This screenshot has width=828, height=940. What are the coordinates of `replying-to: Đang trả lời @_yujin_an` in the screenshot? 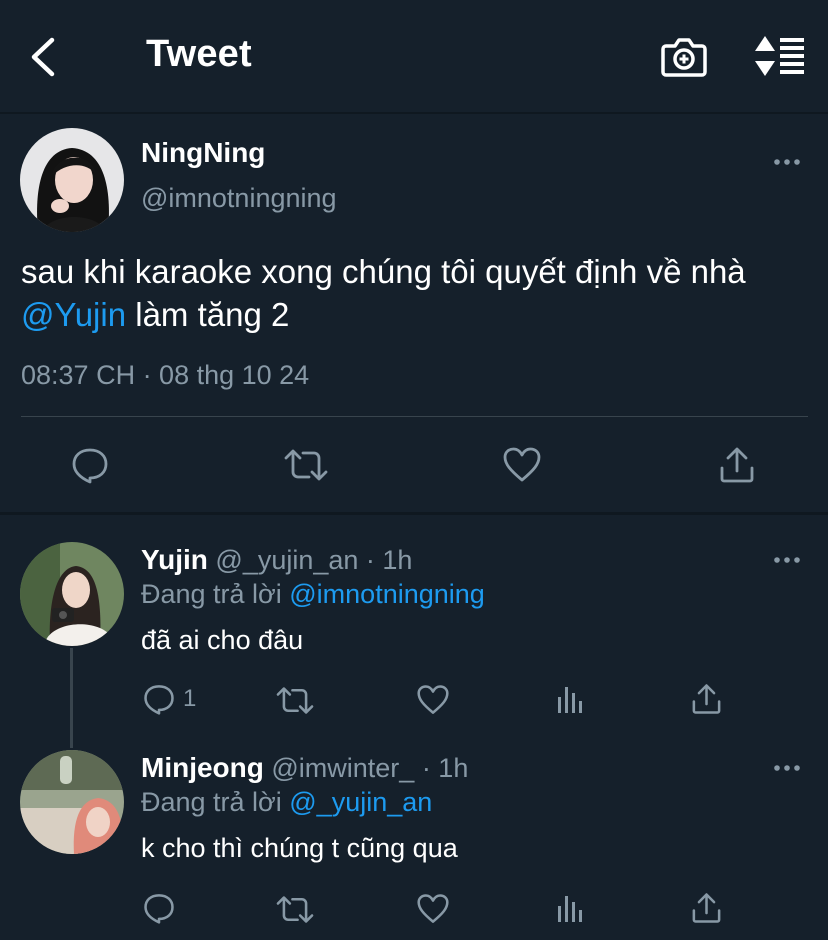 It's located at (286, 802).